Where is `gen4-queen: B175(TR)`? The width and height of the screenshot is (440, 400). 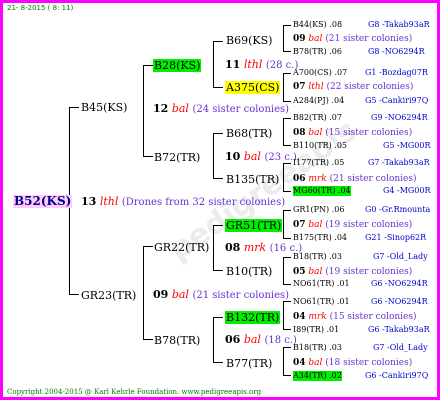 gen4-queen: B175(TR) is located at coordinates (312, 237).